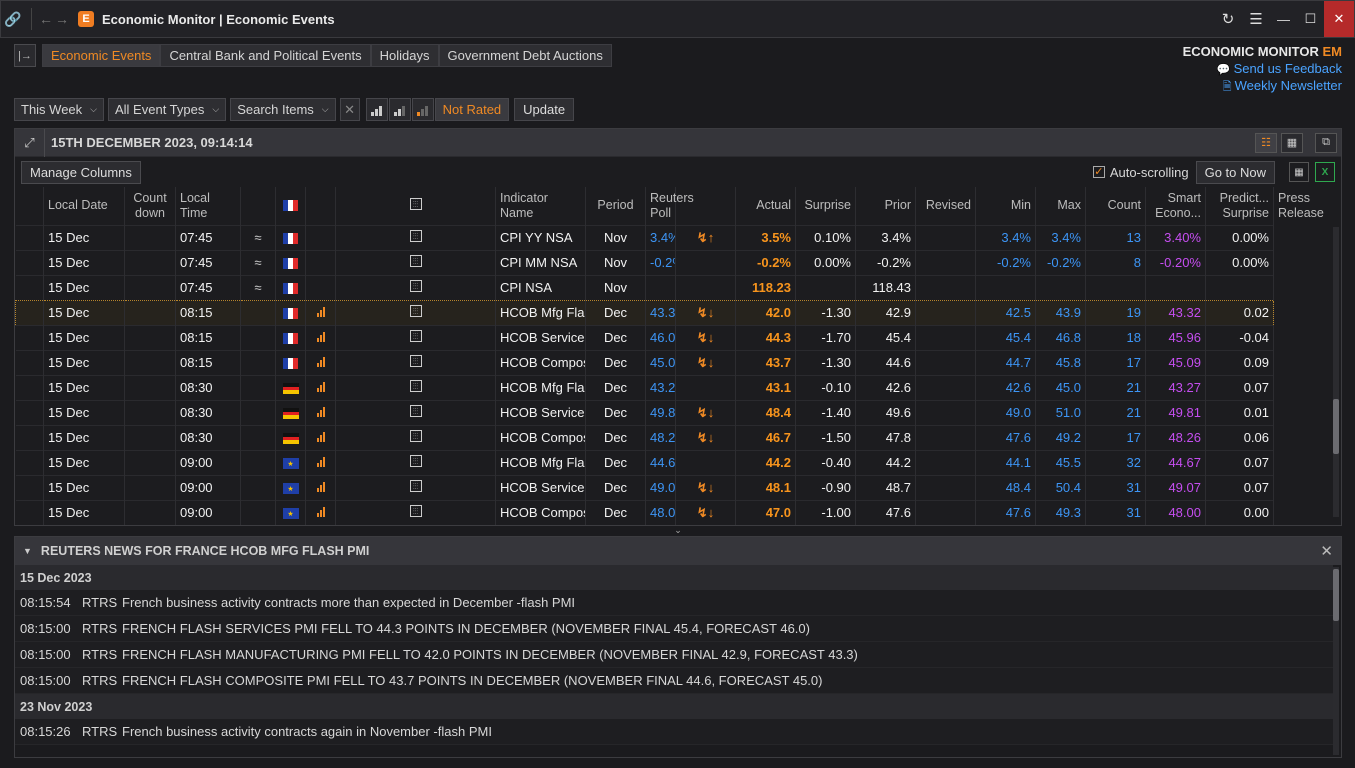 This screenshot has height=768, width=1355. I want to click on feedback-link: 💬 Send us Feedback, so click(1262, 68).